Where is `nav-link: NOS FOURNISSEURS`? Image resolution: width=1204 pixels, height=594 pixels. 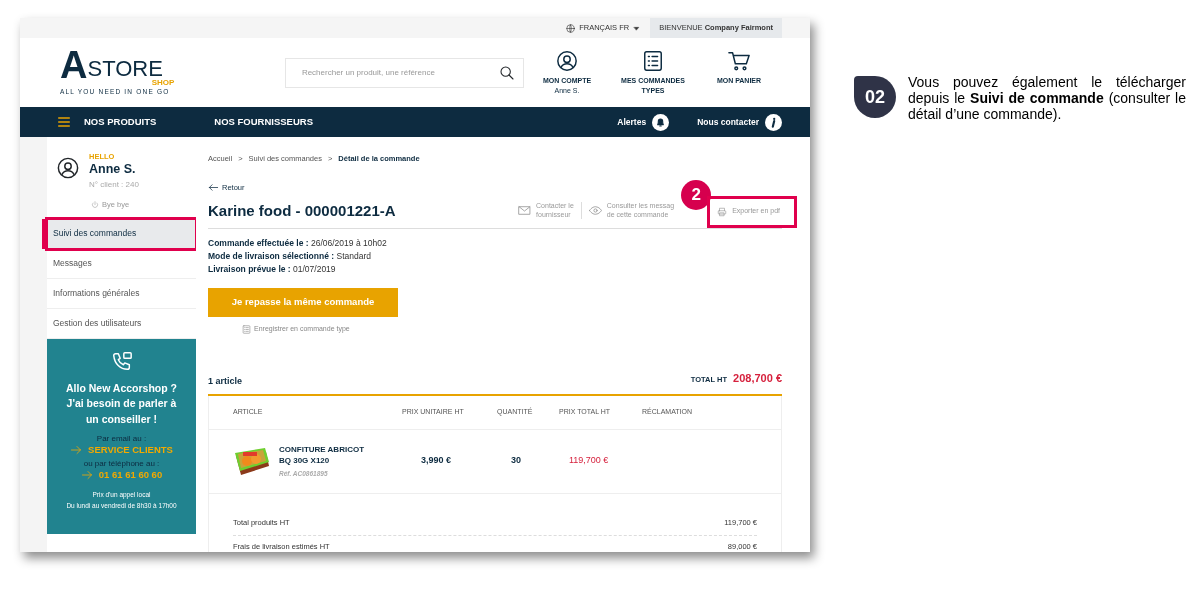
nav-link: NOS FOURNISSEURS is located at coordinates (264, 122).